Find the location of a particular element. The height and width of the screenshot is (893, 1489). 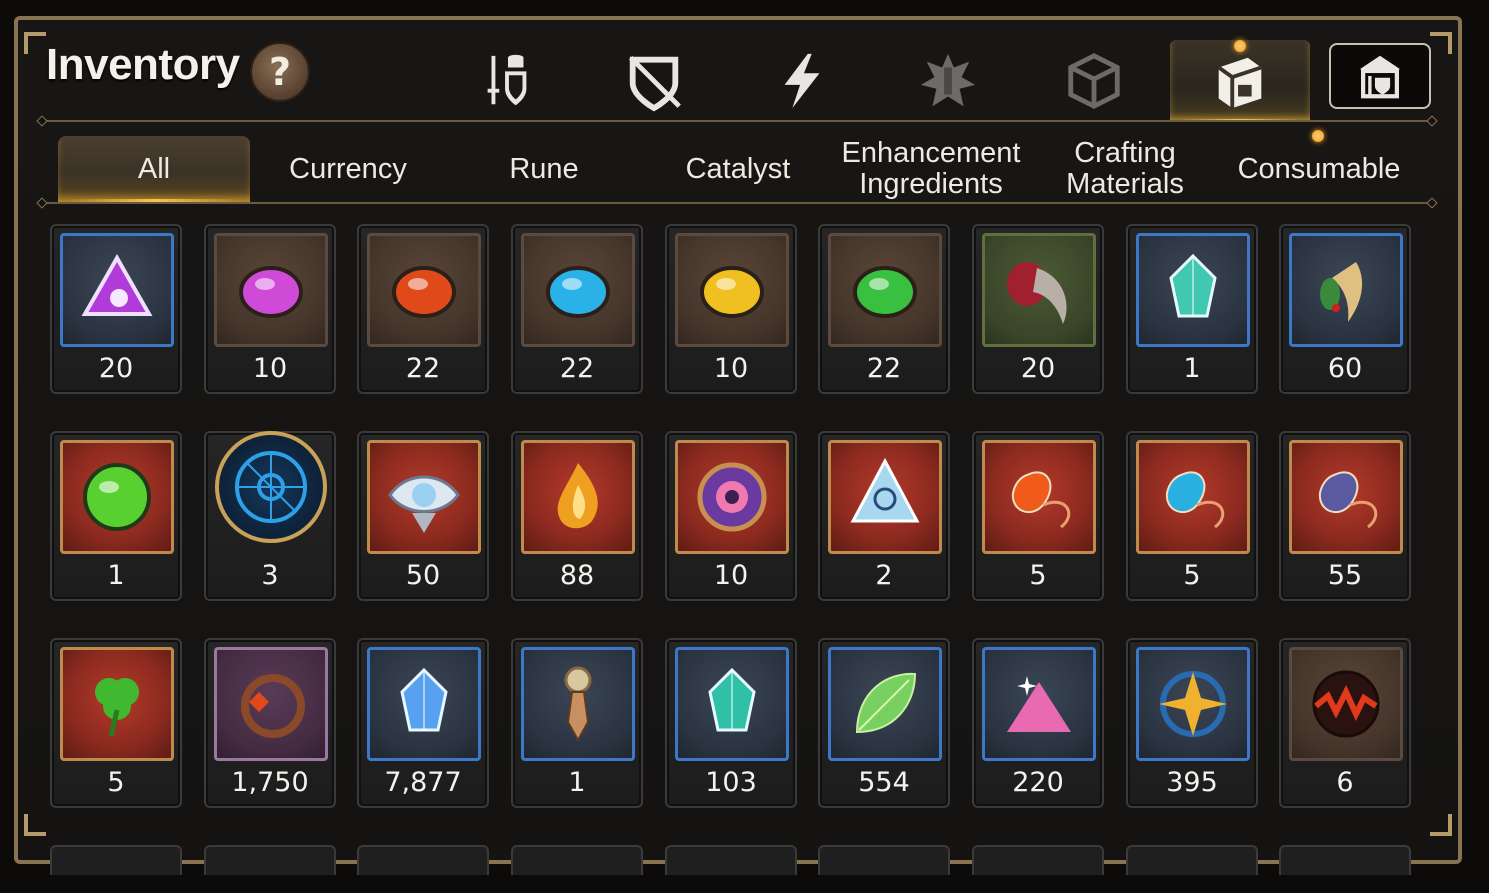

tab-broken-shield is located at coordinates (654, 81).